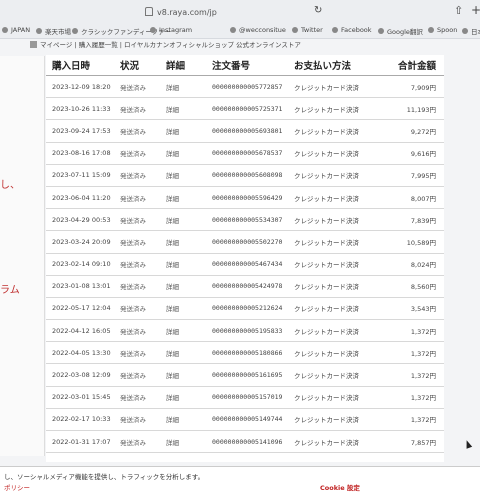  I want to click on cell-order-number: 000000000005157019, so click(247, 397).